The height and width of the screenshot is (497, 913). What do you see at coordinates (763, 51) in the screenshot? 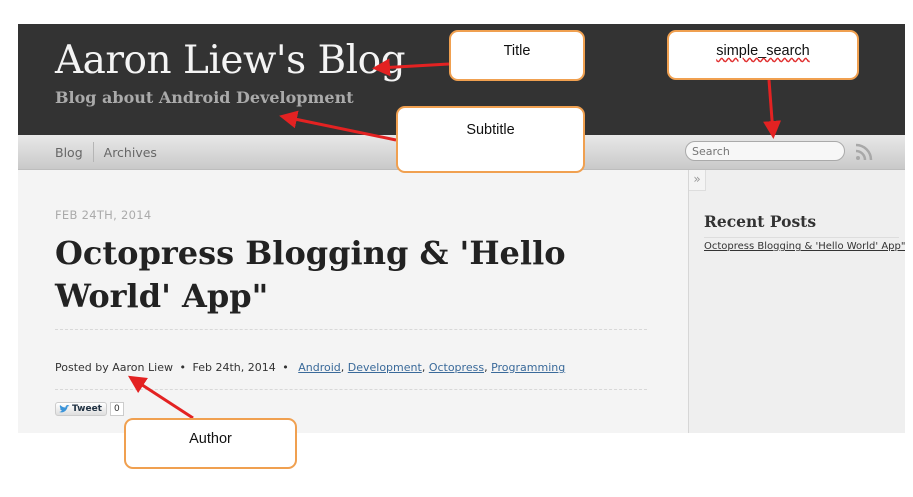
I see `search-callout-label: simple_search` at bounding box center [763, 51].